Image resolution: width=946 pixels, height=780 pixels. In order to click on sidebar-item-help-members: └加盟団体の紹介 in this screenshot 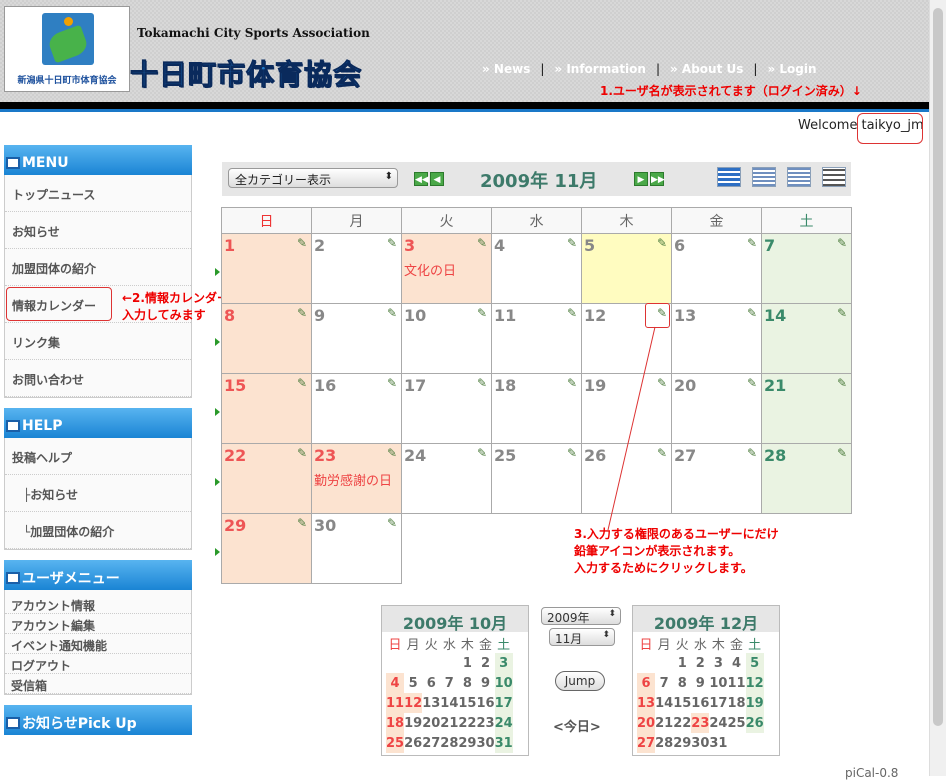, I will do `click(98, 530)`.